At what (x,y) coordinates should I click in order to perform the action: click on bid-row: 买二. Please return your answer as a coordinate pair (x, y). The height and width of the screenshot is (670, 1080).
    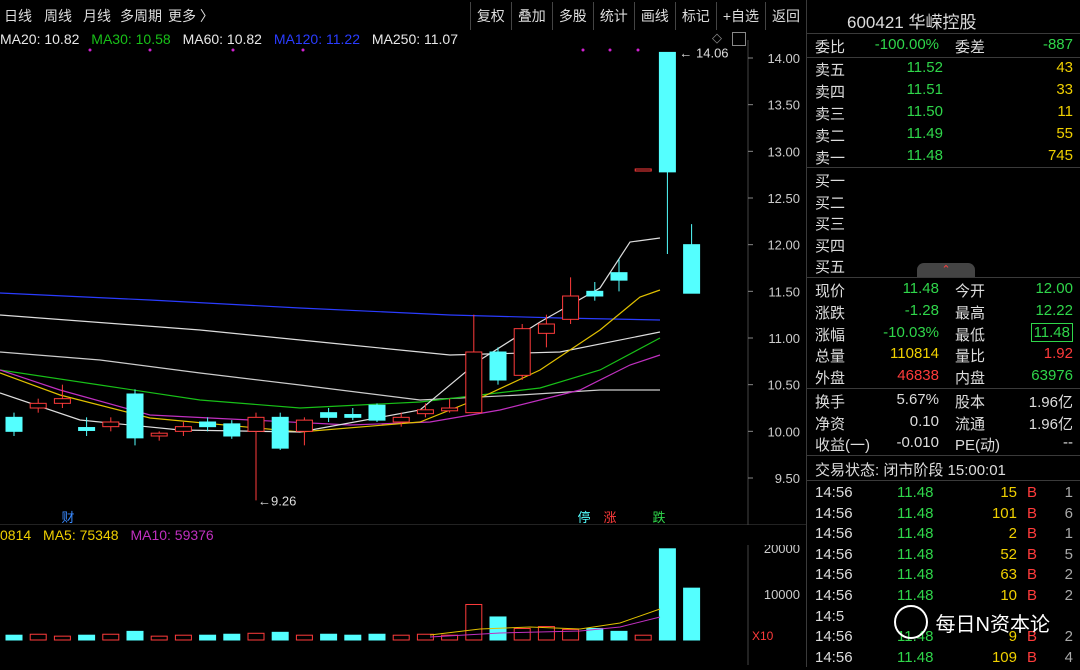
    Looking at the image, I should click on (944, 203).